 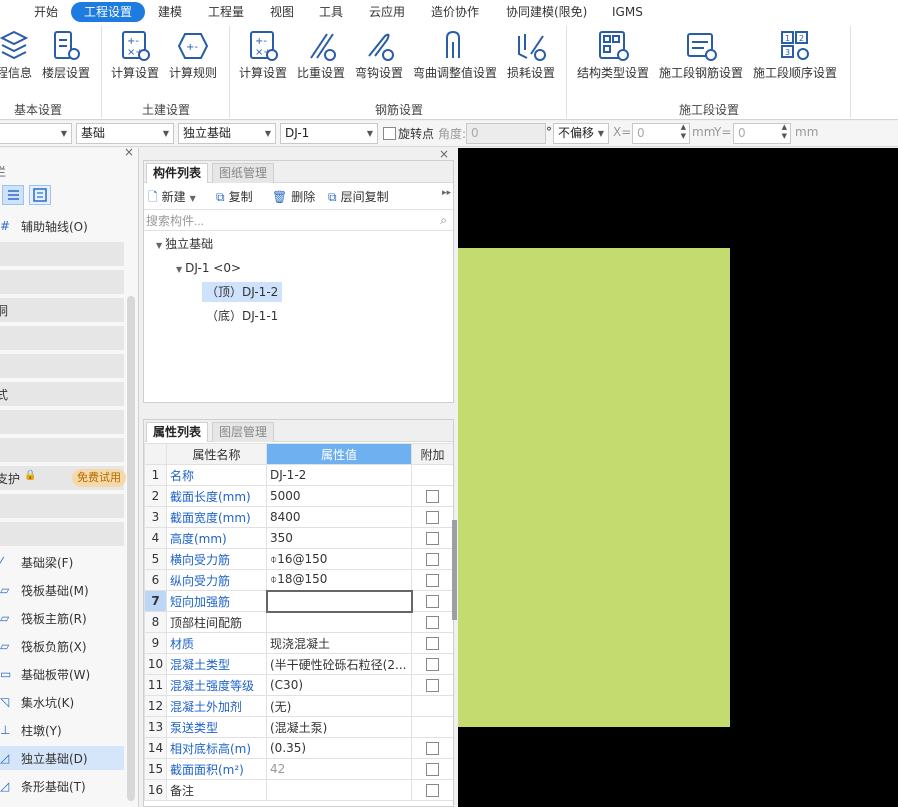 I want to click on free-trial-badge: 免费试用, so click(x=99, y=478).